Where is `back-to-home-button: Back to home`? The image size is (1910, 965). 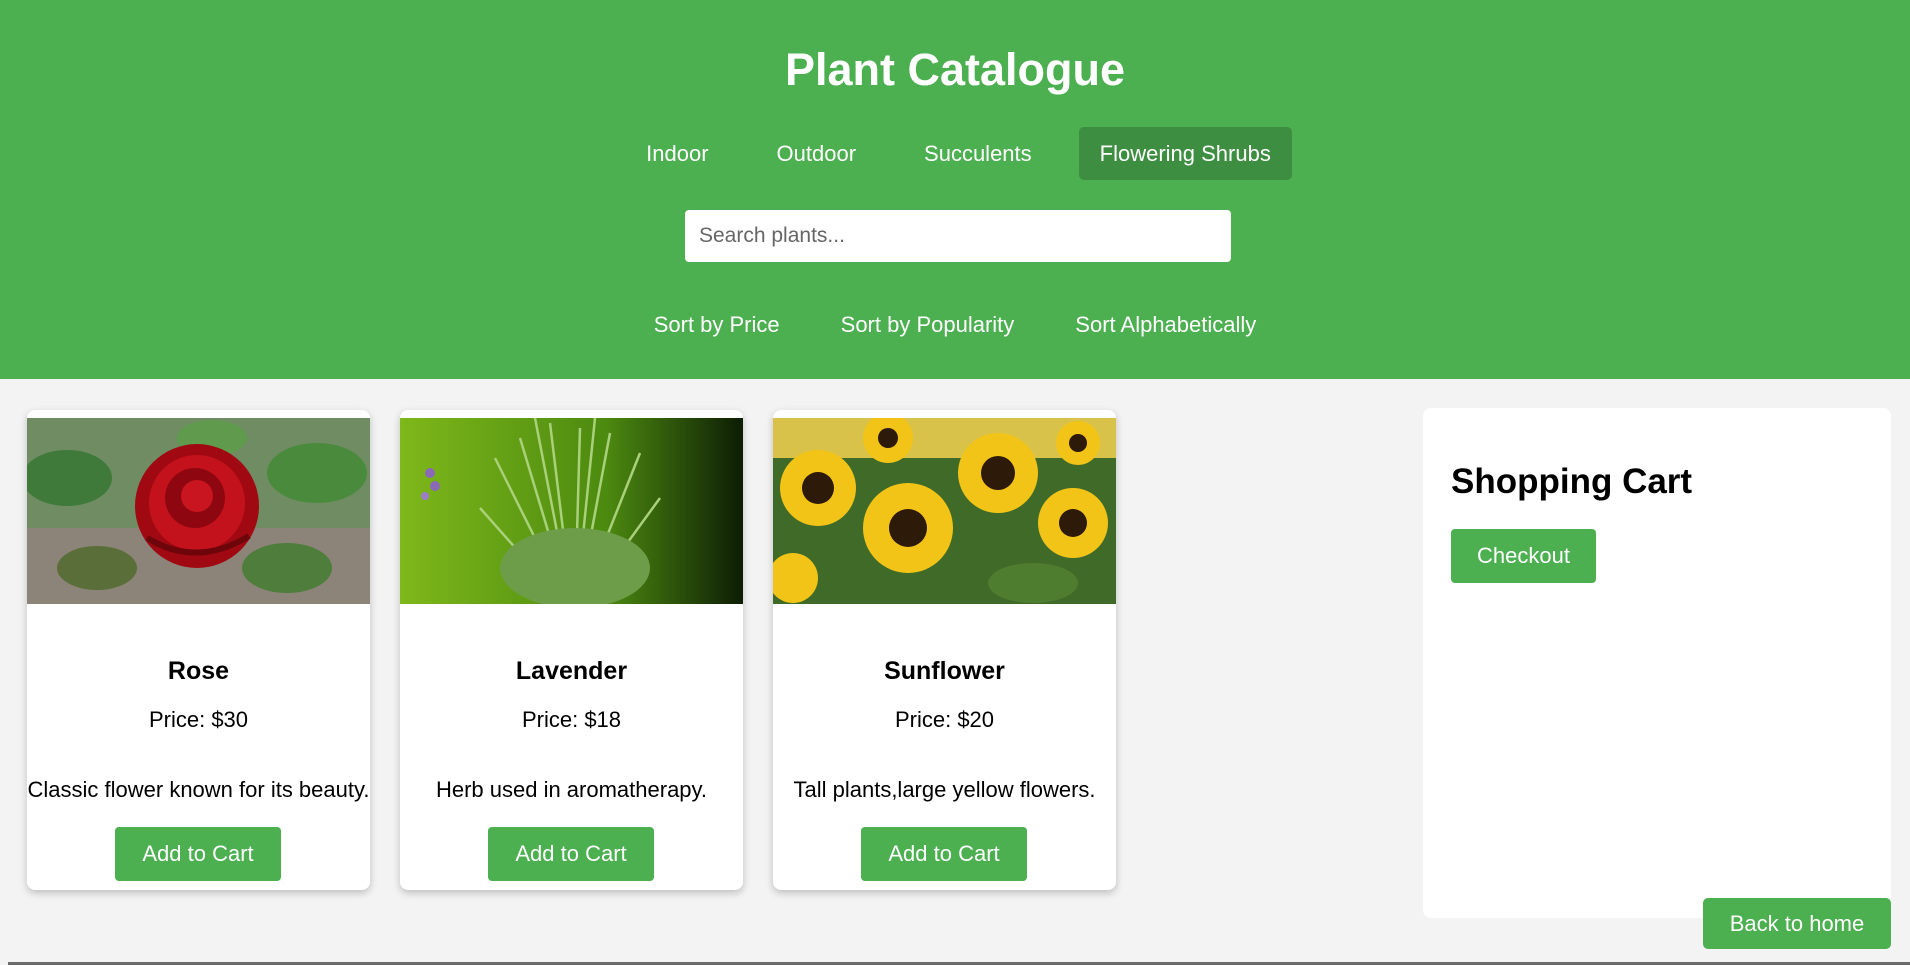 back-to-home-button: Back to home is located at coordinates (1797, 923).